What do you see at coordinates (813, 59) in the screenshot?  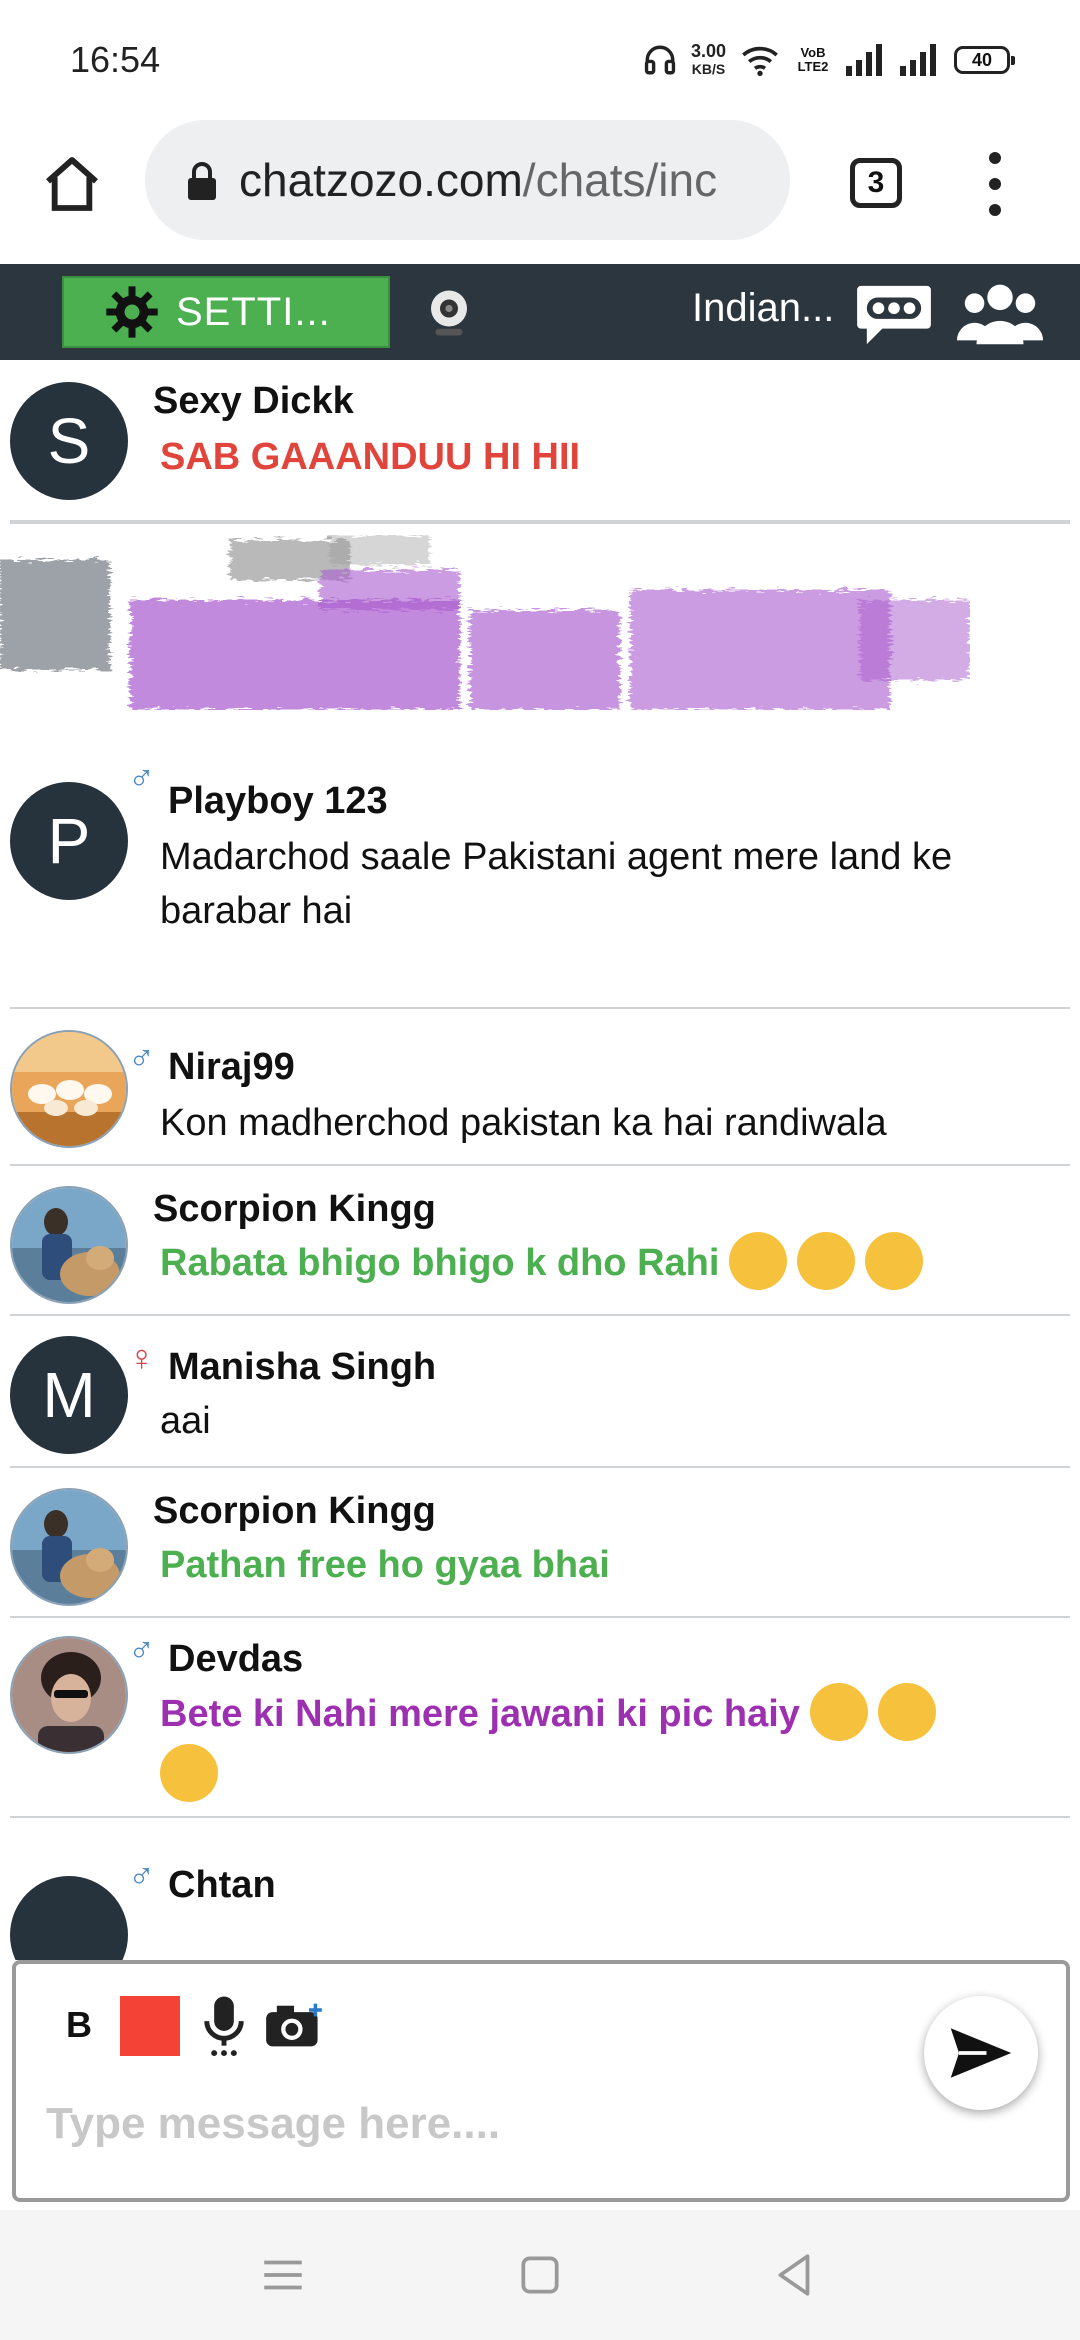 I see `volte-indicator: VoB LTE2` at bounding box center [813, 59].